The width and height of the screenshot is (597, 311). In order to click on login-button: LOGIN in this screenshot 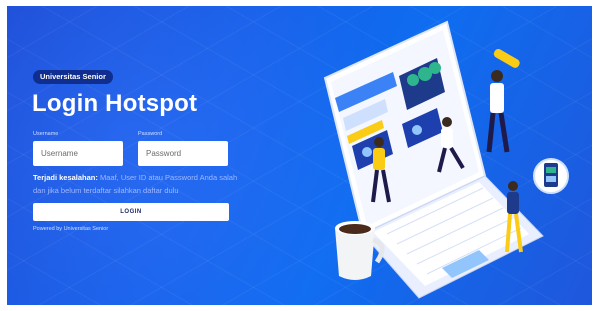, I will do `click(131, 212)`.